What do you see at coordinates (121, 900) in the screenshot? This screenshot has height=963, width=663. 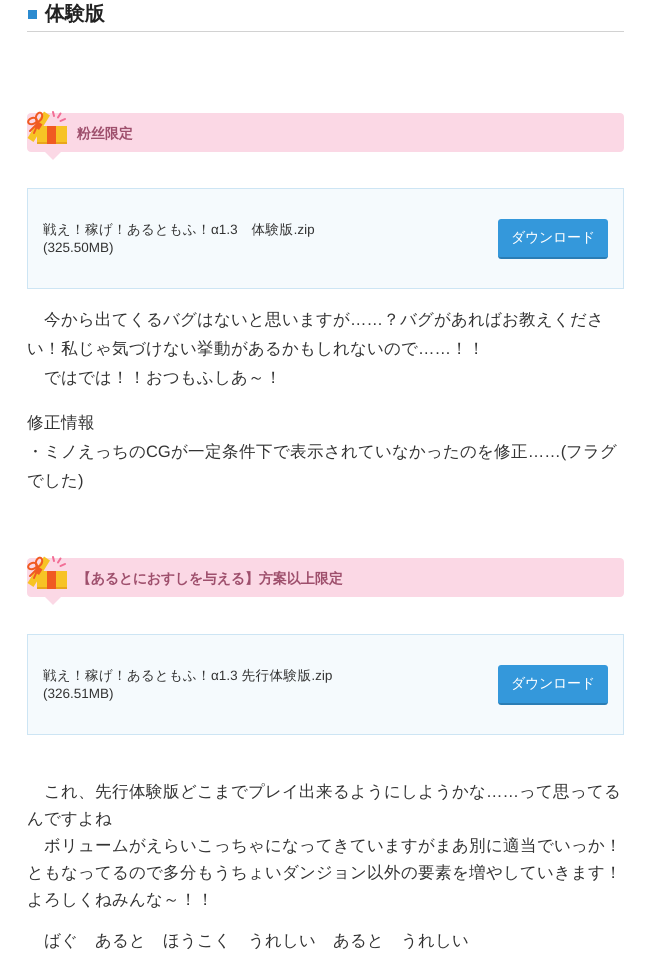 I see `body-text: よろしくねみんな～！！` at bounding box center [121, 900].